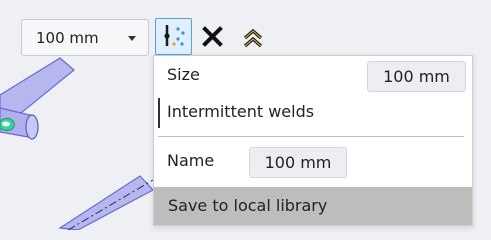 This screenshot has width=491, height=240. Describe the element at coordinates (191, 160) in the screenshot. I see `name-label: Name` at that location.